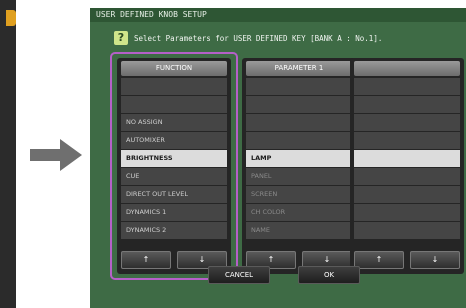  What do you see at coordinates (299, 68) in the screenshot?
I see `parameter-1-header: PARAMETER 1` at bounding box center [299, 68].